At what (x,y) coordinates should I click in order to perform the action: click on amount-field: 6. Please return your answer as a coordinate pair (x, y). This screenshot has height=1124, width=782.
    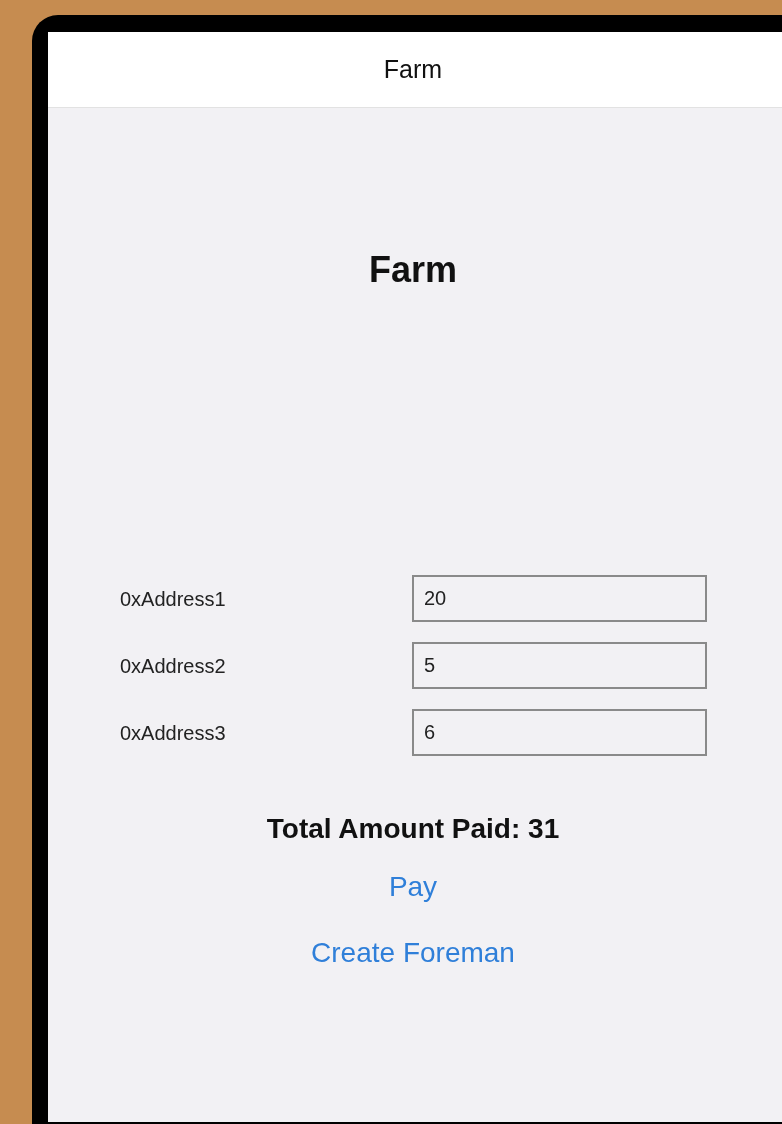
    Looking at the image, I should click on (559, 732).